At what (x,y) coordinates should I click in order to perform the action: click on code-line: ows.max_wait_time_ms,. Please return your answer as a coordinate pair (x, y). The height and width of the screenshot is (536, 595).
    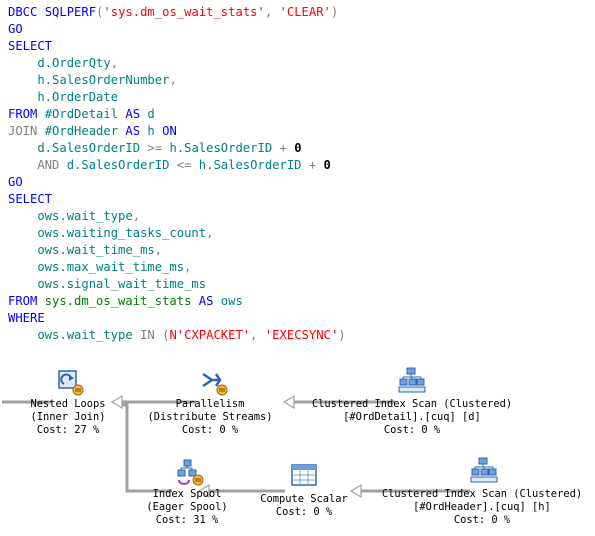
    Looking at the image, I should click on (177, 267).